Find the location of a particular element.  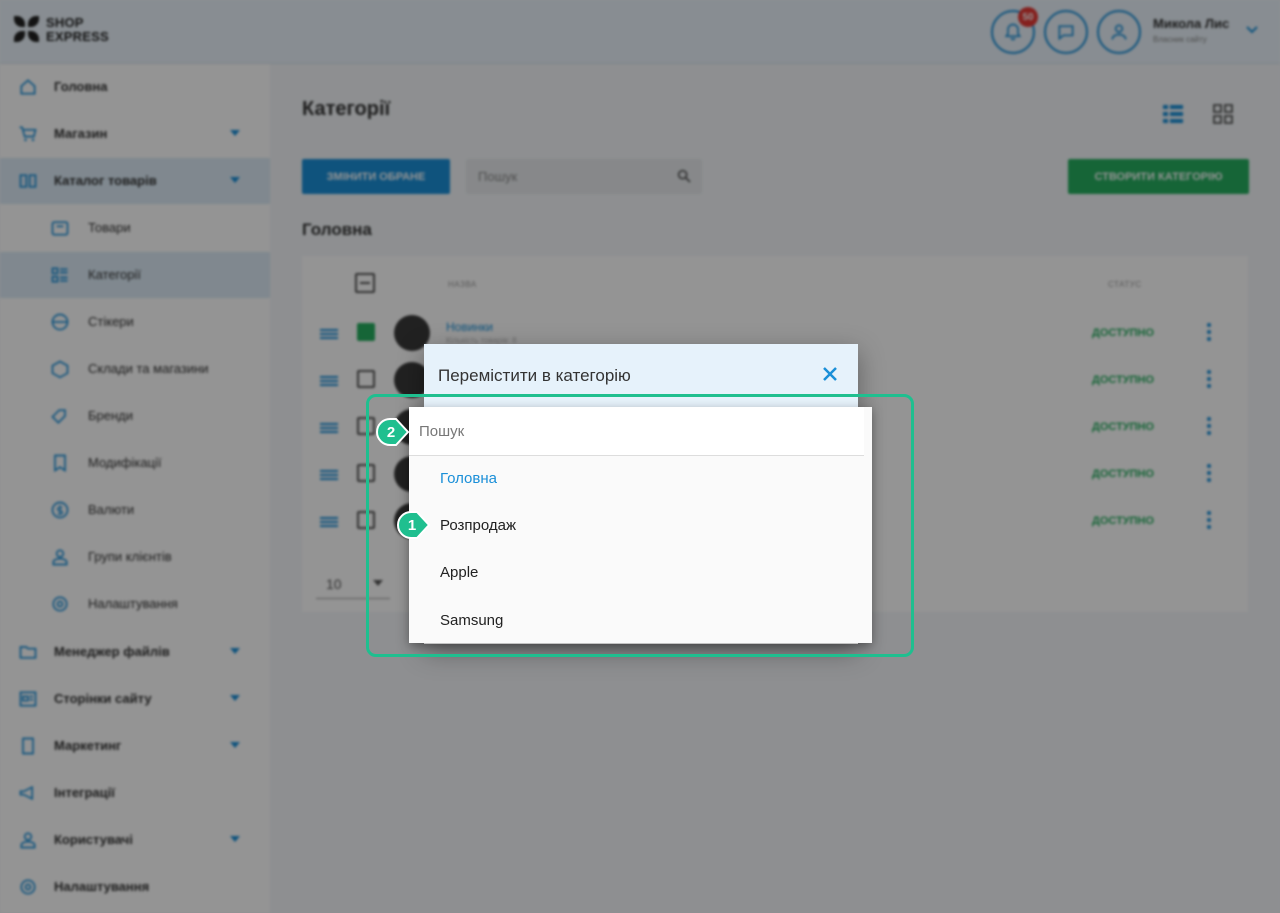

svg-text: 2 is located at coordinates (391, 432).